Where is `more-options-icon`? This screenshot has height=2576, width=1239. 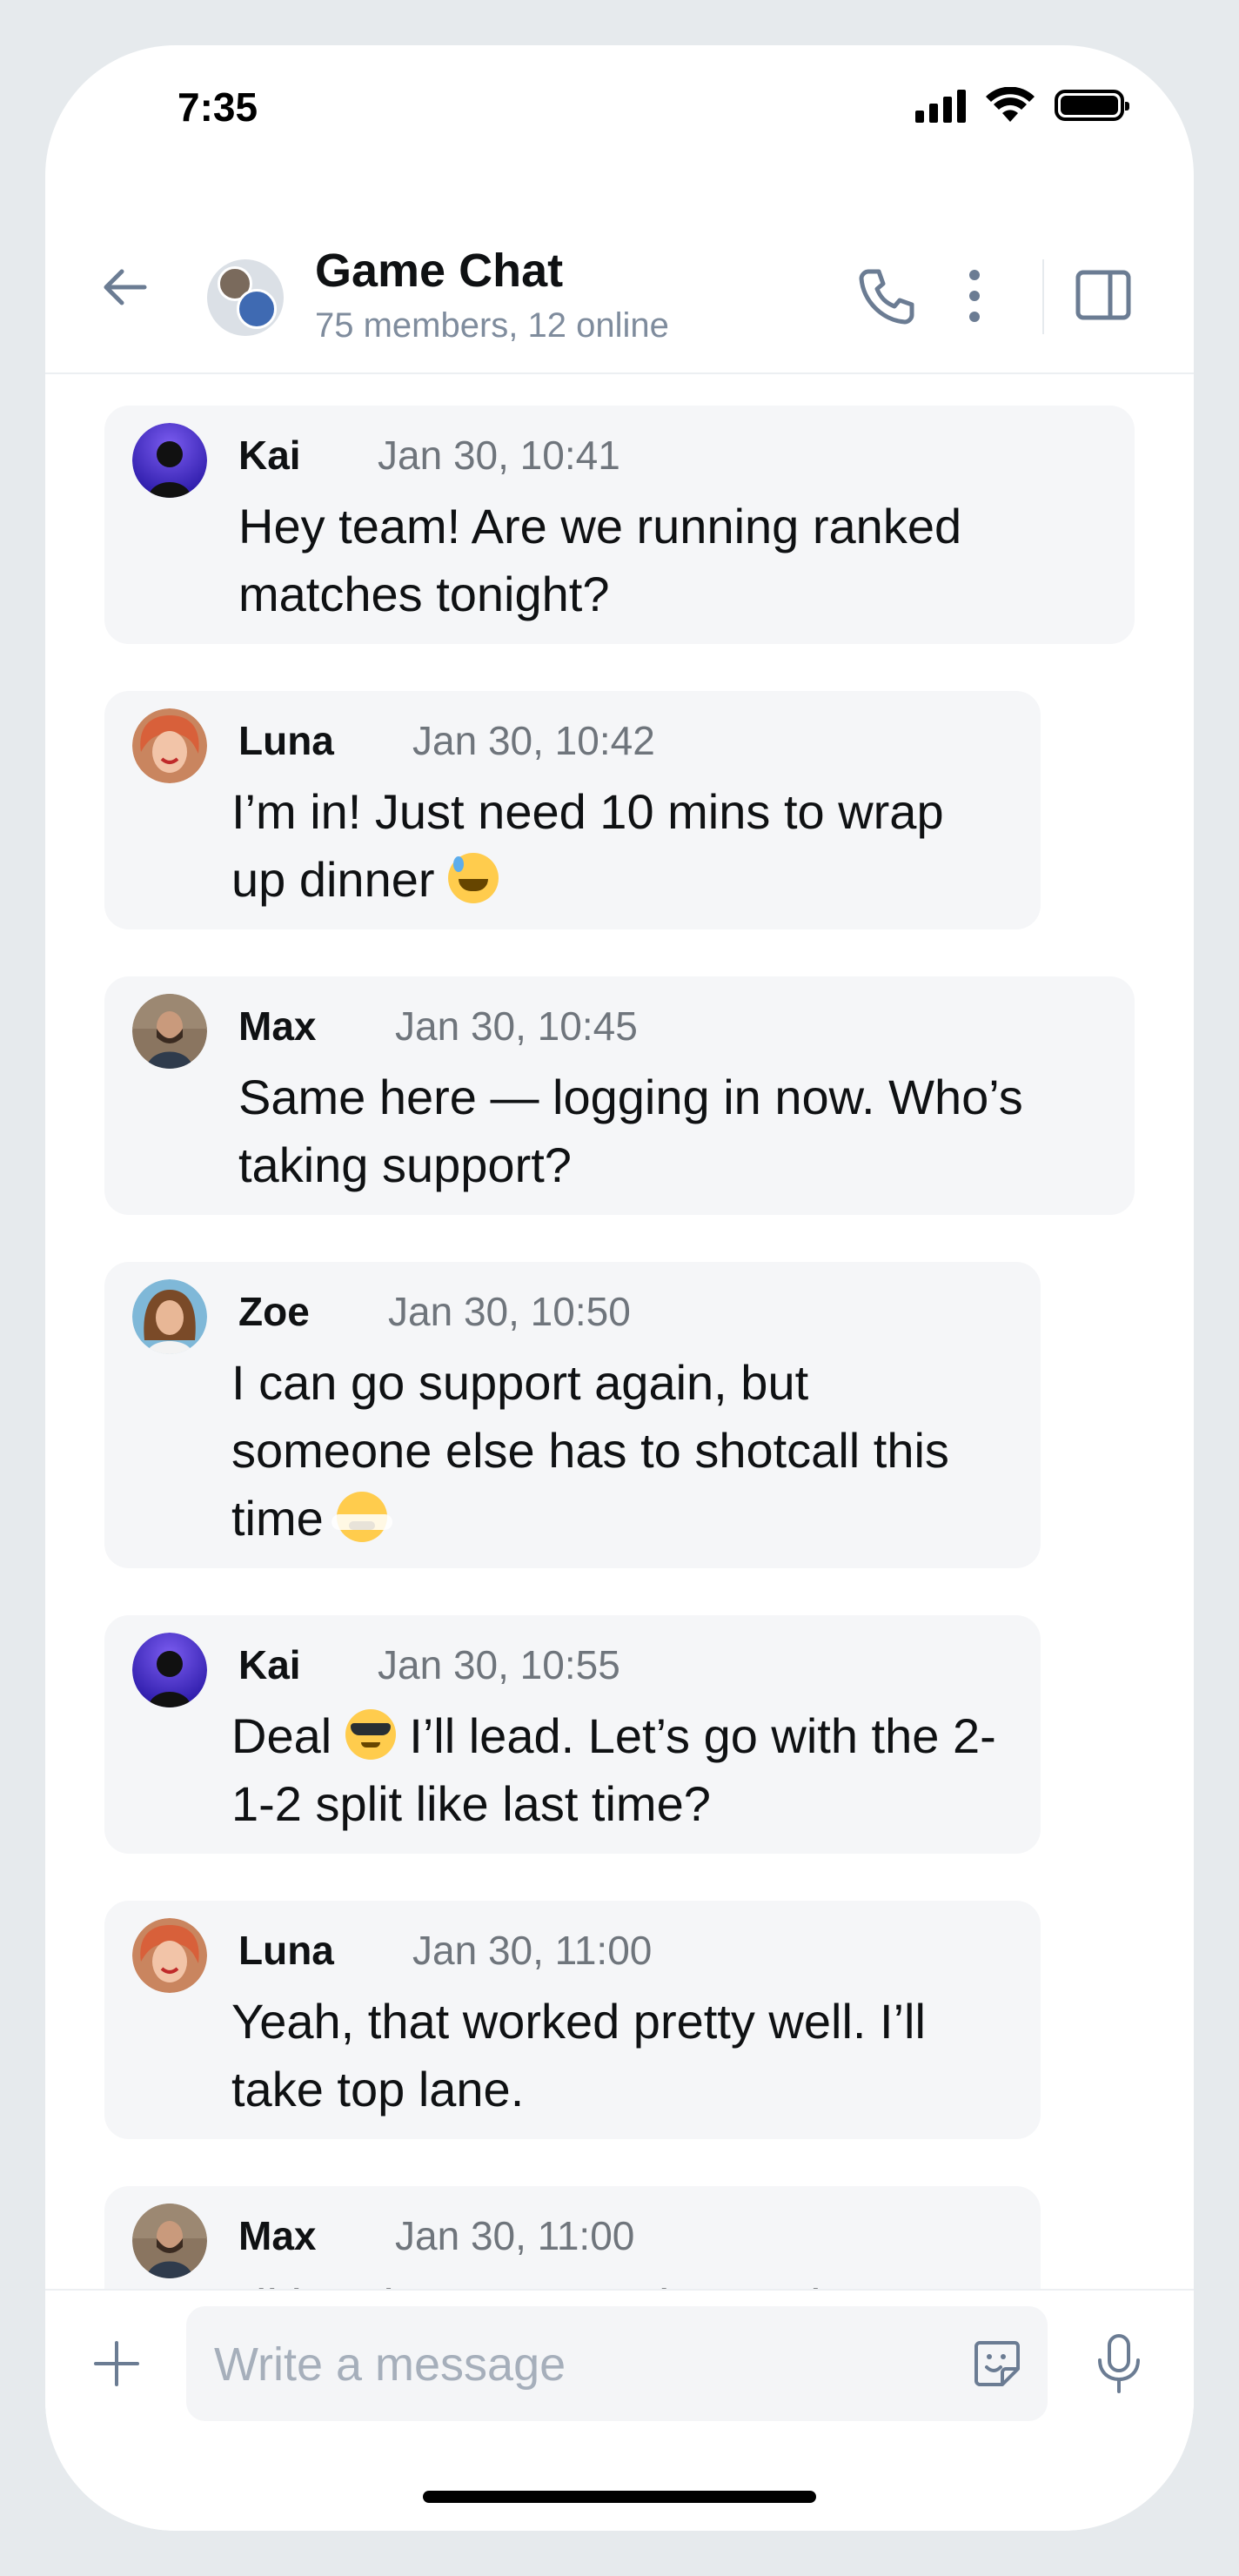 more-options-icon is located at coordinates (974, 296).